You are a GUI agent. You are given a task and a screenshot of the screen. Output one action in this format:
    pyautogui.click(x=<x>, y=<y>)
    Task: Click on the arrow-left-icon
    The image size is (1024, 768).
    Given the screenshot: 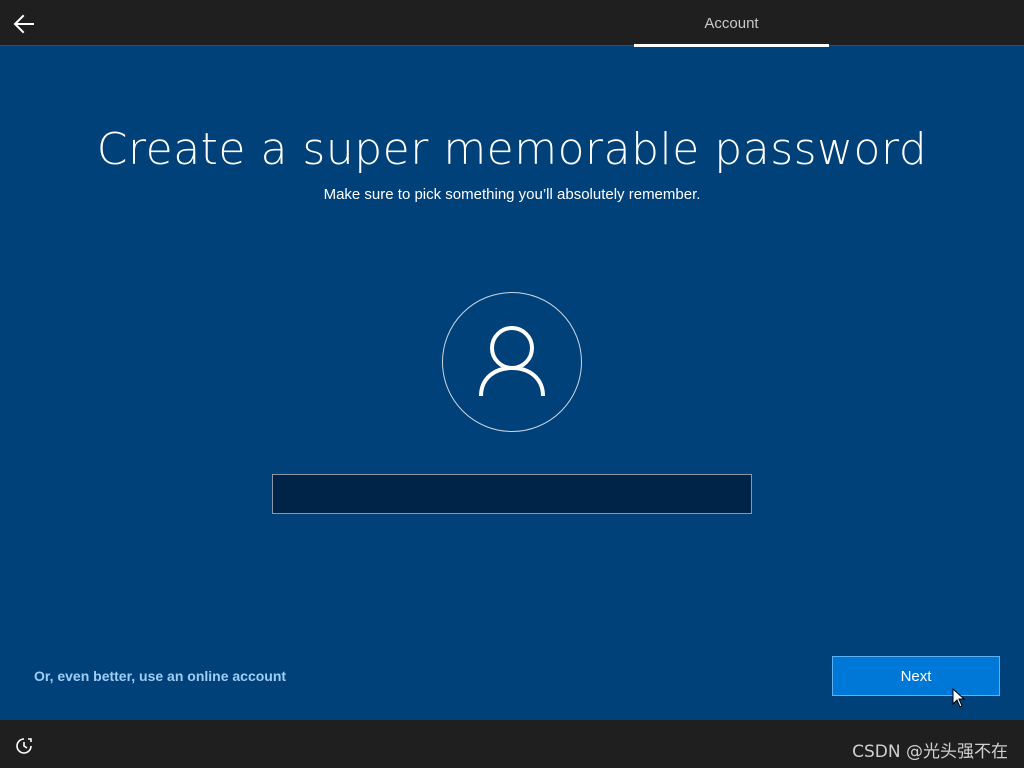 What is the action you would take?
    pyautogui.click(x=23, y=24)
    